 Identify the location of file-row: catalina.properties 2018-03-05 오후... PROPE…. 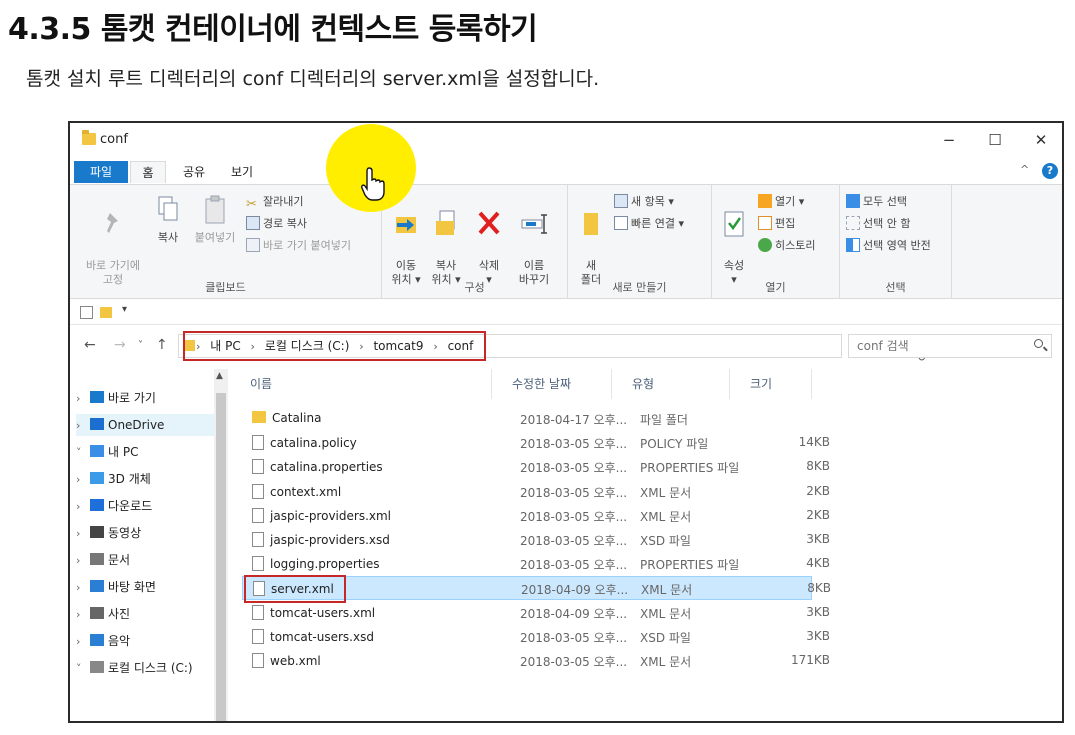
(536, 467).